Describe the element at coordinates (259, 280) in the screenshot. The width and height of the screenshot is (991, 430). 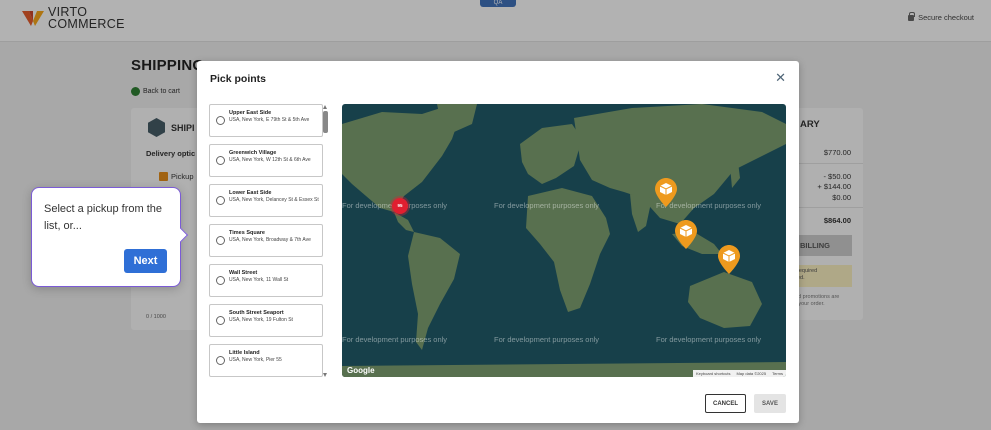
I see `pickup-point-address: USA, New York, 11 Wall St` at that location.